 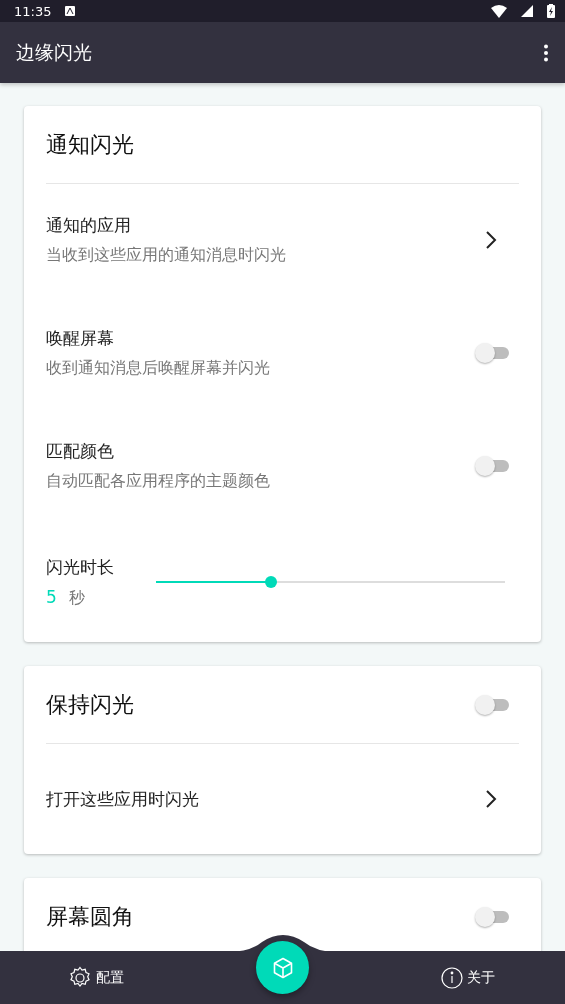 What do you see at coordinates (166, 255) in the screenshot?
I see `row-subtitle: 当收到这些应用的通知消息时闪光` at bounding box center [166, 255].